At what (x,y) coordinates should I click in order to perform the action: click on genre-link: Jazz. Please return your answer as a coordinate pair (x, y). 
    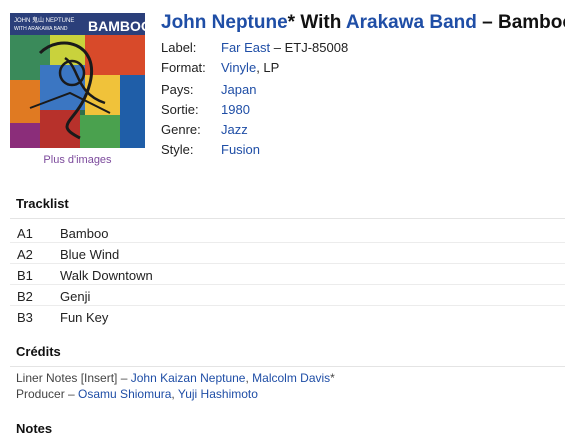
    Looking at the image, I should click on (234, 129).